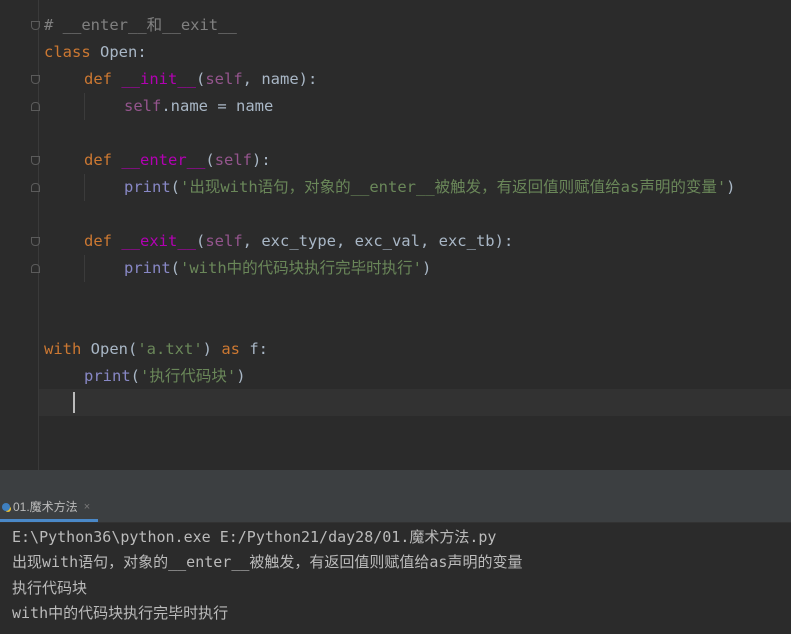  I want to click on method-name: __enter__, so click(163, 160).